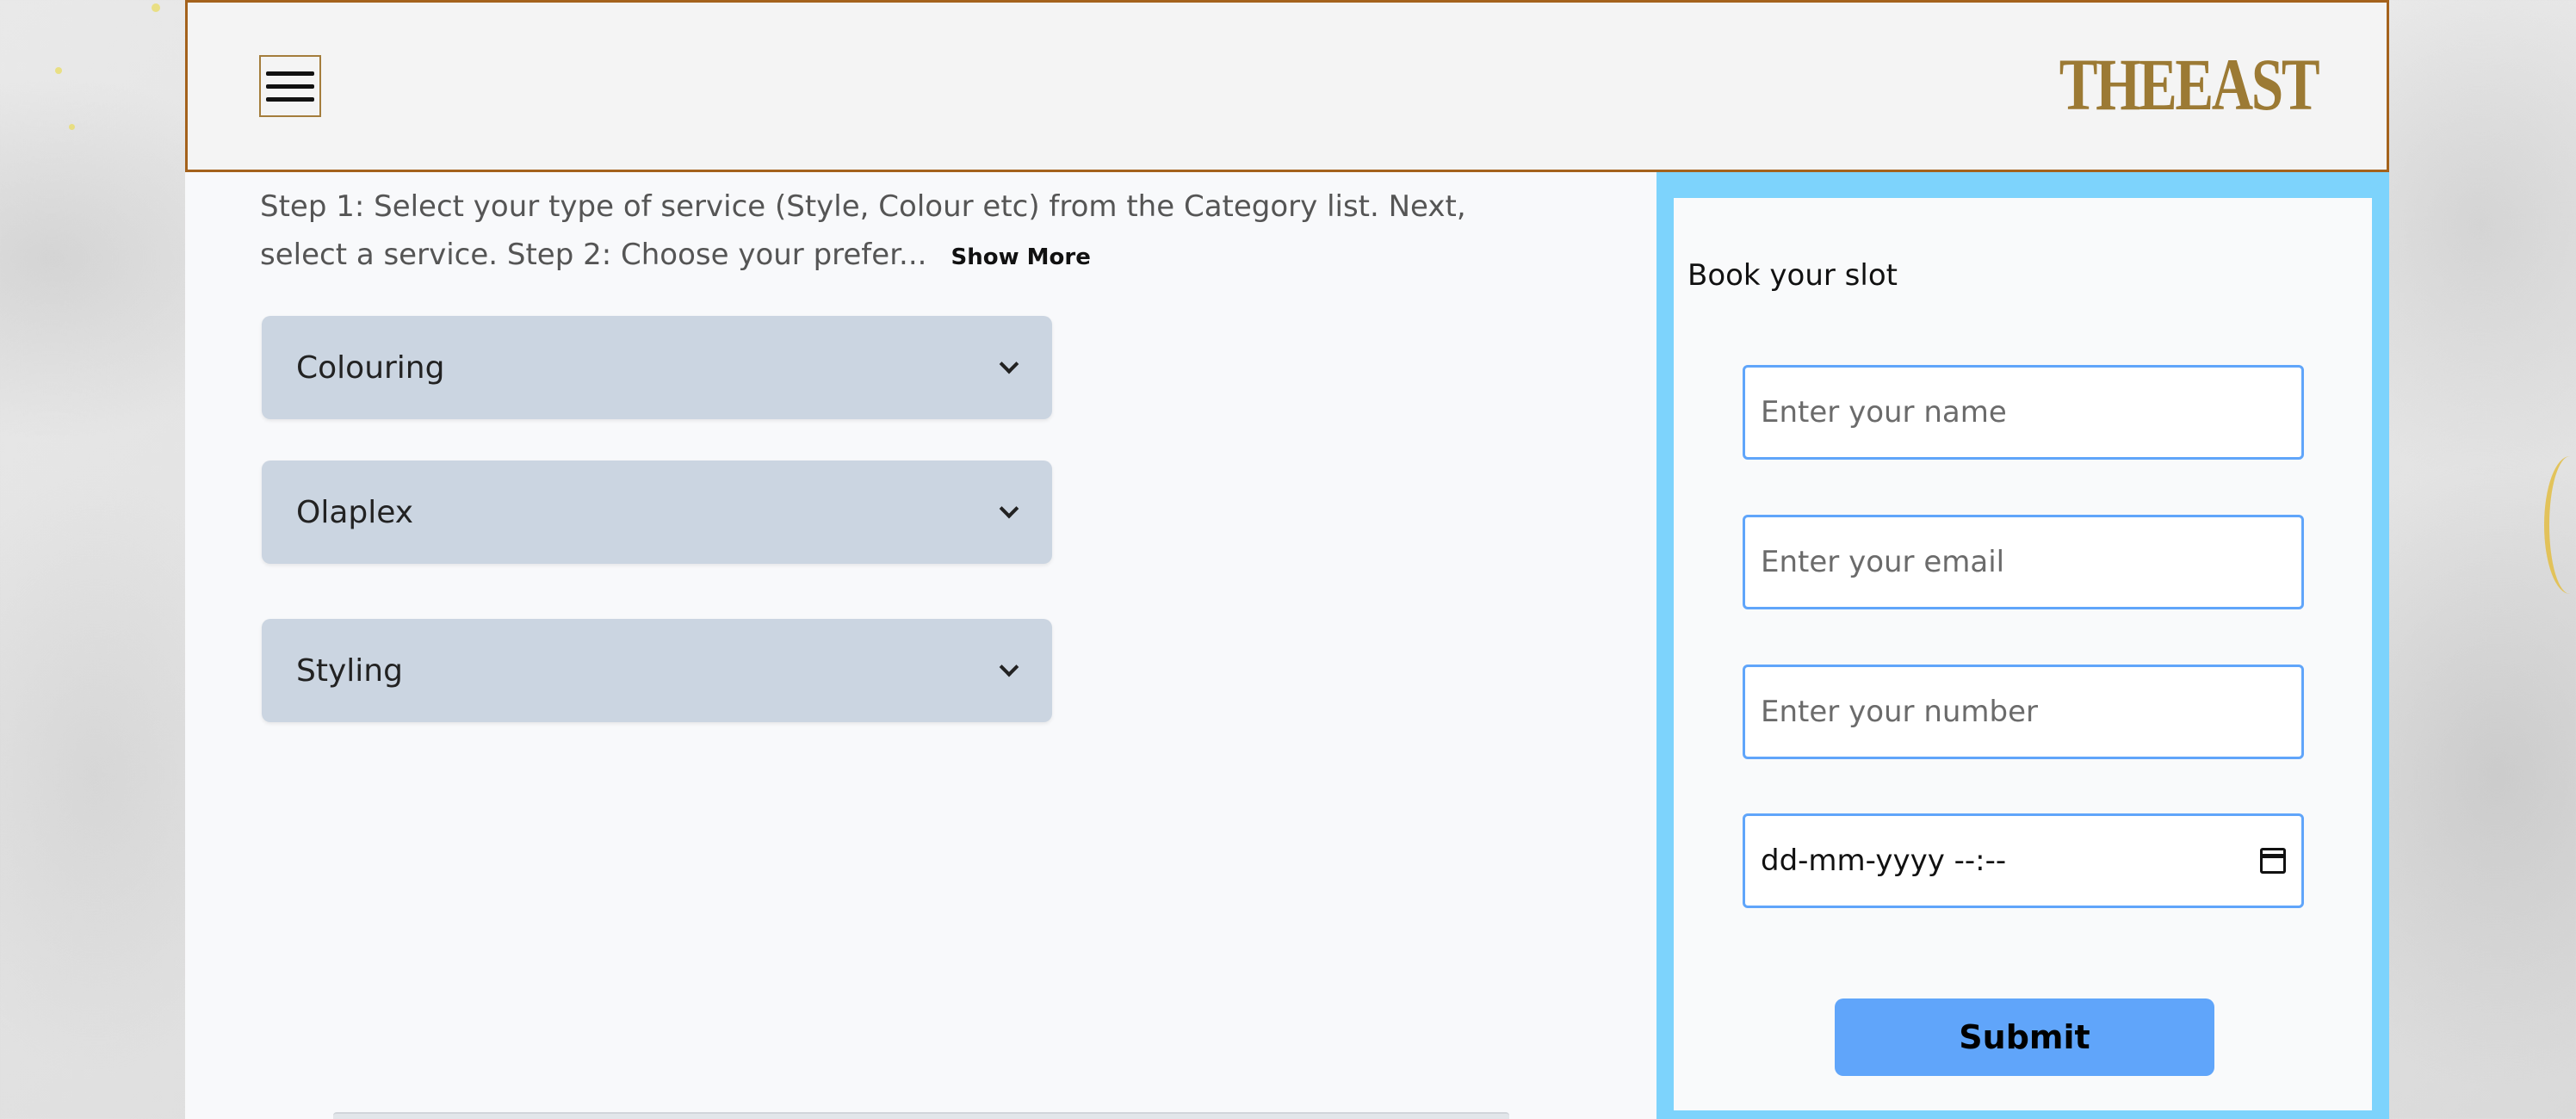  Describe the element at coordinates (2023, 712) in the screenshot. I see `phone-number-field` at that location.